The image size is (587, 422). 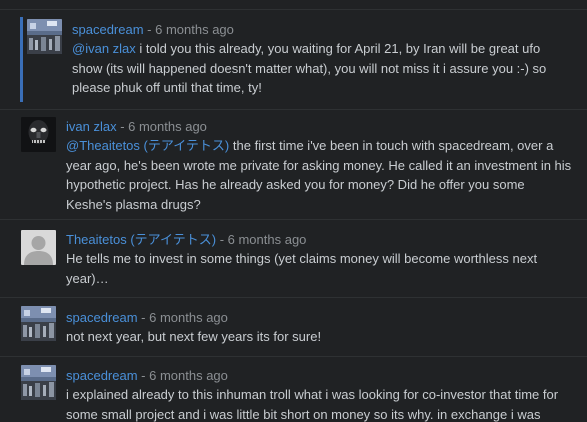 What do you see at coordinates (154, 145) in the screenshot?
I see `mention-name: Theaitetos (テアイテトス)` at bounding box center [154, 145].